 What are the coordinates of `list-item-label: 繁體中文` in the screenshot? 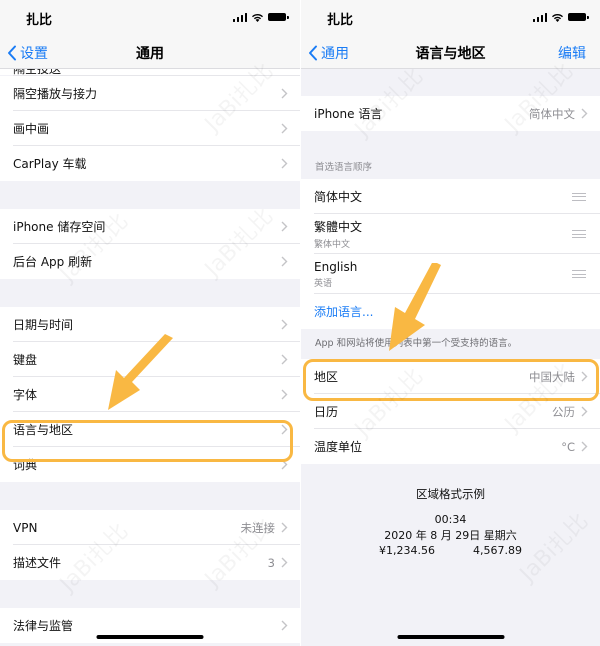 It's located at (338, 227).